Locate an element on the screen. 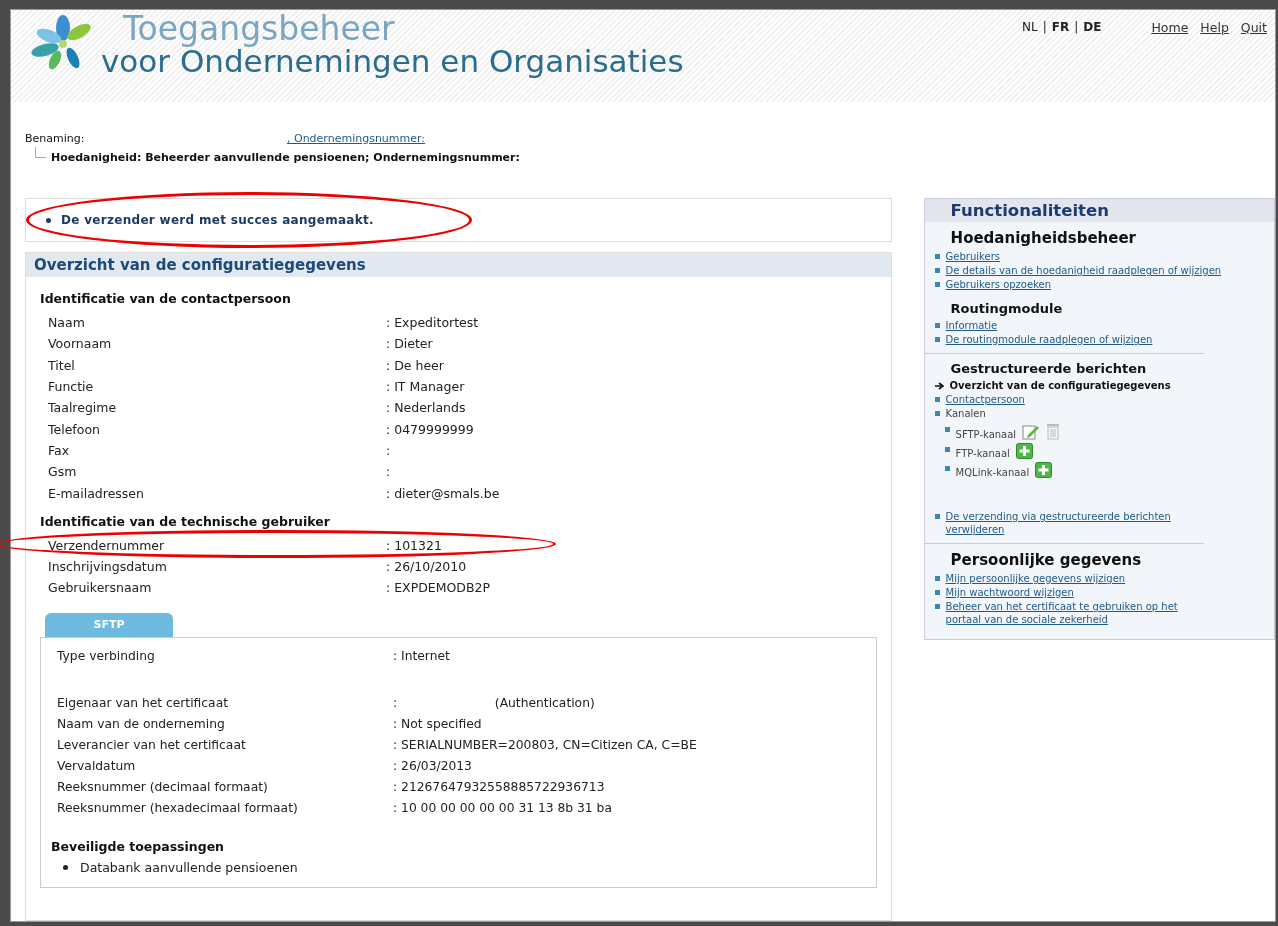 This screenshot has width=1278, height=926. field-value: : Not specified is located at coordinates (438, 724).